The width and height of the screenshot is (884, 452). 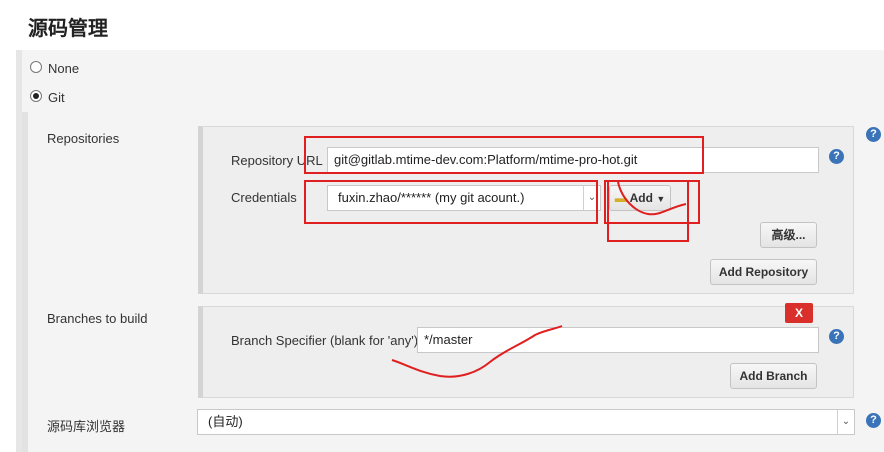 I want to click on annotation-scribbles, so click(x=539, y=279).